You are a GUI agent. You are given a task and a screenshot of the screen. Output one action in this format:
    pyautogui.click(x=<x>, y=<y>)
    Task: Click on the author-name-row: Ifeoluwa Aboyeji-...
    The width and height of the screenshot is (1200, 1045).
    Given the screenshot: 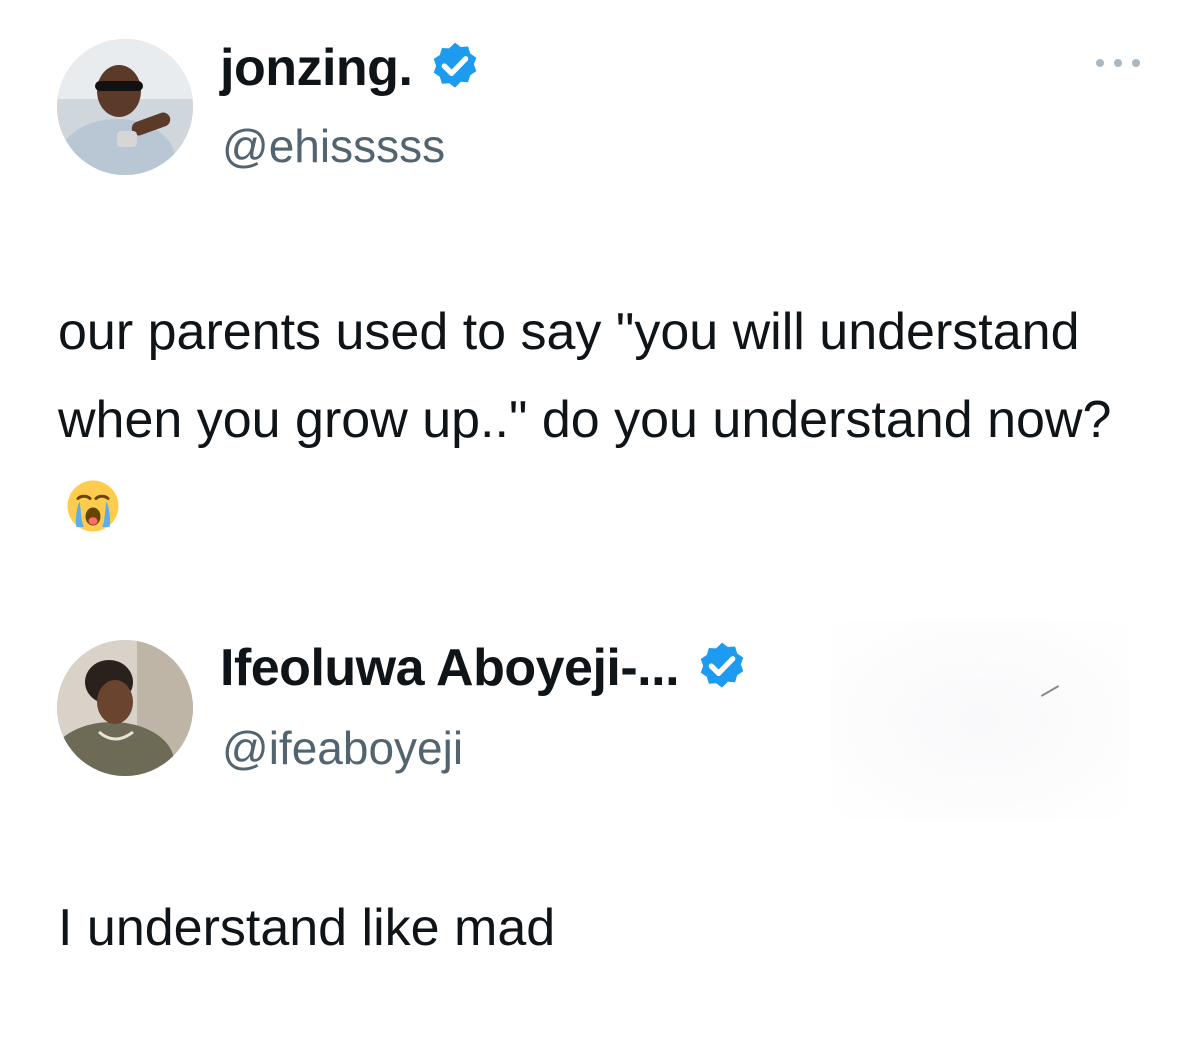 What is the action you would take?
    pyautogui.click(x=485, y=668)
    